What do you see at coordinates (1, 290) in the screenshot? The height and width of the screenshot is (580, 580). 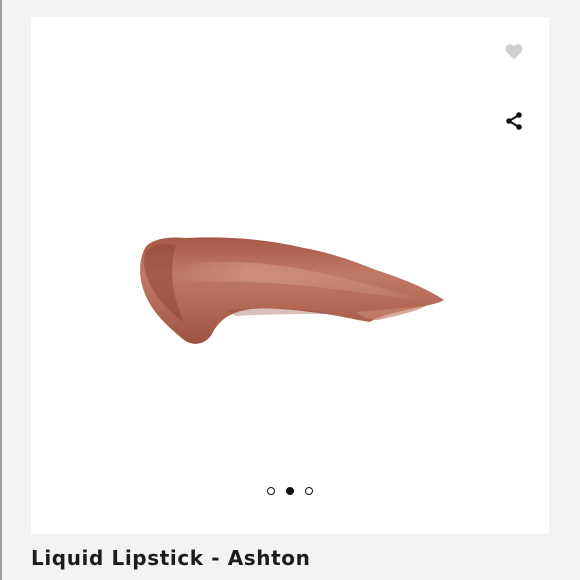 I see `window-edge` at bounding box center [1, 290].